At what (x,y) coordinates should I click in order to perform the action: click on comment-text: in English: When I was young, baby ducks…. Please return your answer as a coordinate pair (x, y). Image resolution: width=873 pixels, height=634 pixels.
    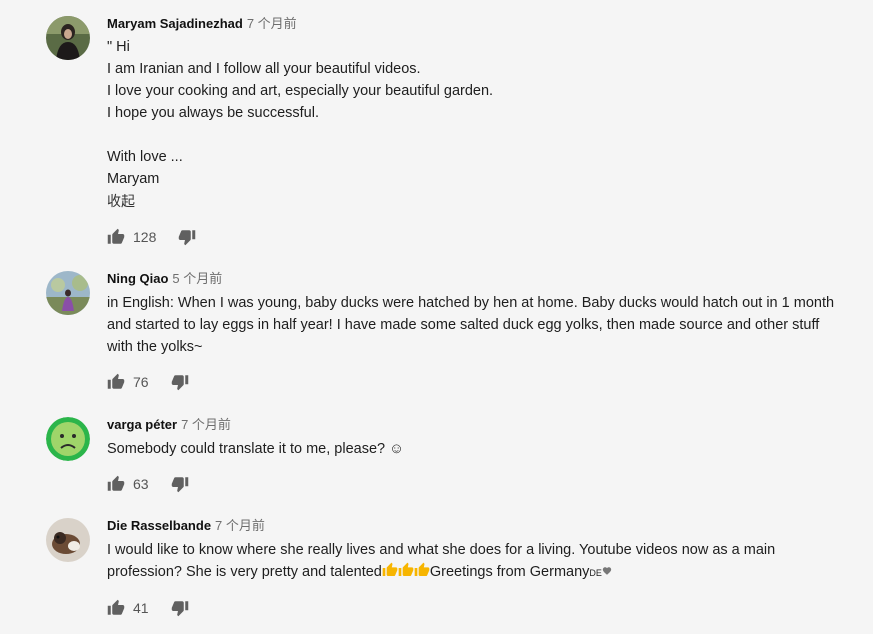
    Looking at the image, I should click on (473, 325).